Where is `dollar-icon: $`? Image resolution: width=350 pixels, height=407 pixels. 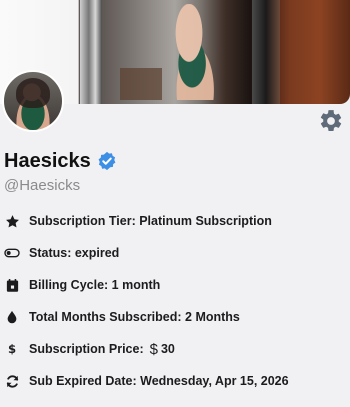
dollar-icon: $ is located at coordinates (12, 349).